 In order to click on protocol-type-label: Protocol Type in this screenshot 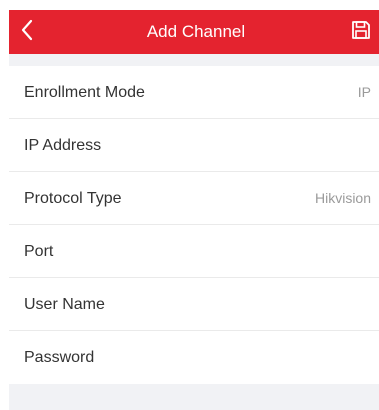, I will do `click(73, 198)`.